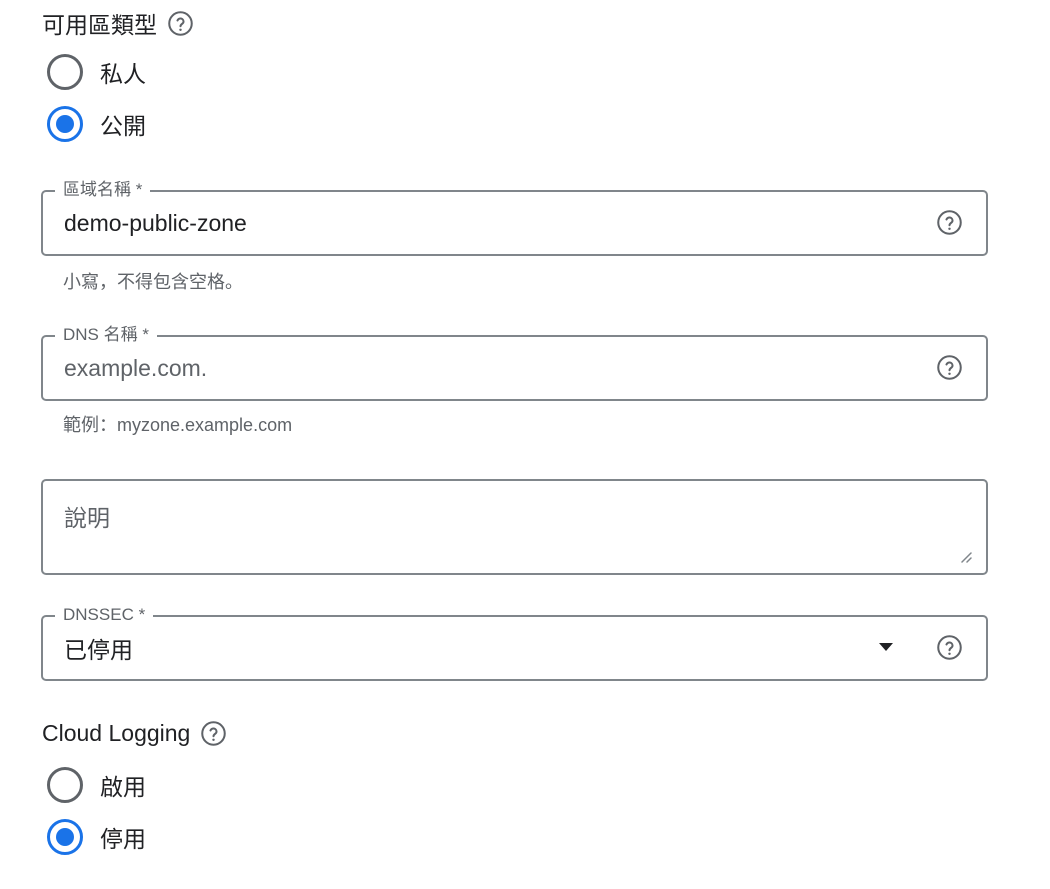  I want to click on radio-public-label: 公開, so click(123, 126).